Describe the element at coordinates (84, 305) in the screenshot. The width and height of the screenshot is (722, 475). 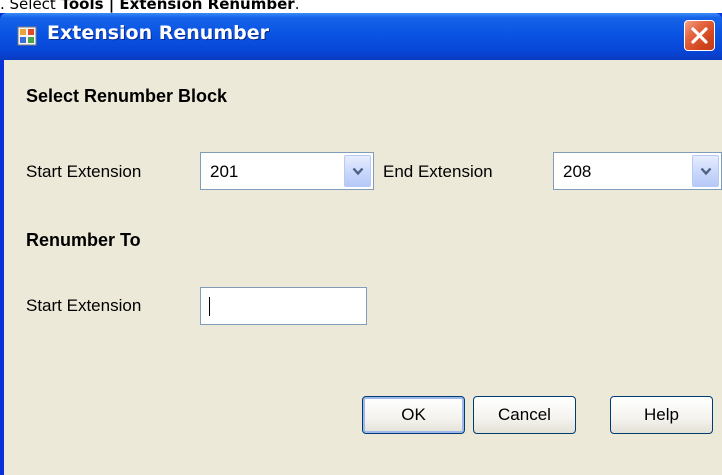
I see `renumber-start-extension-label: Start Extension` at that location.